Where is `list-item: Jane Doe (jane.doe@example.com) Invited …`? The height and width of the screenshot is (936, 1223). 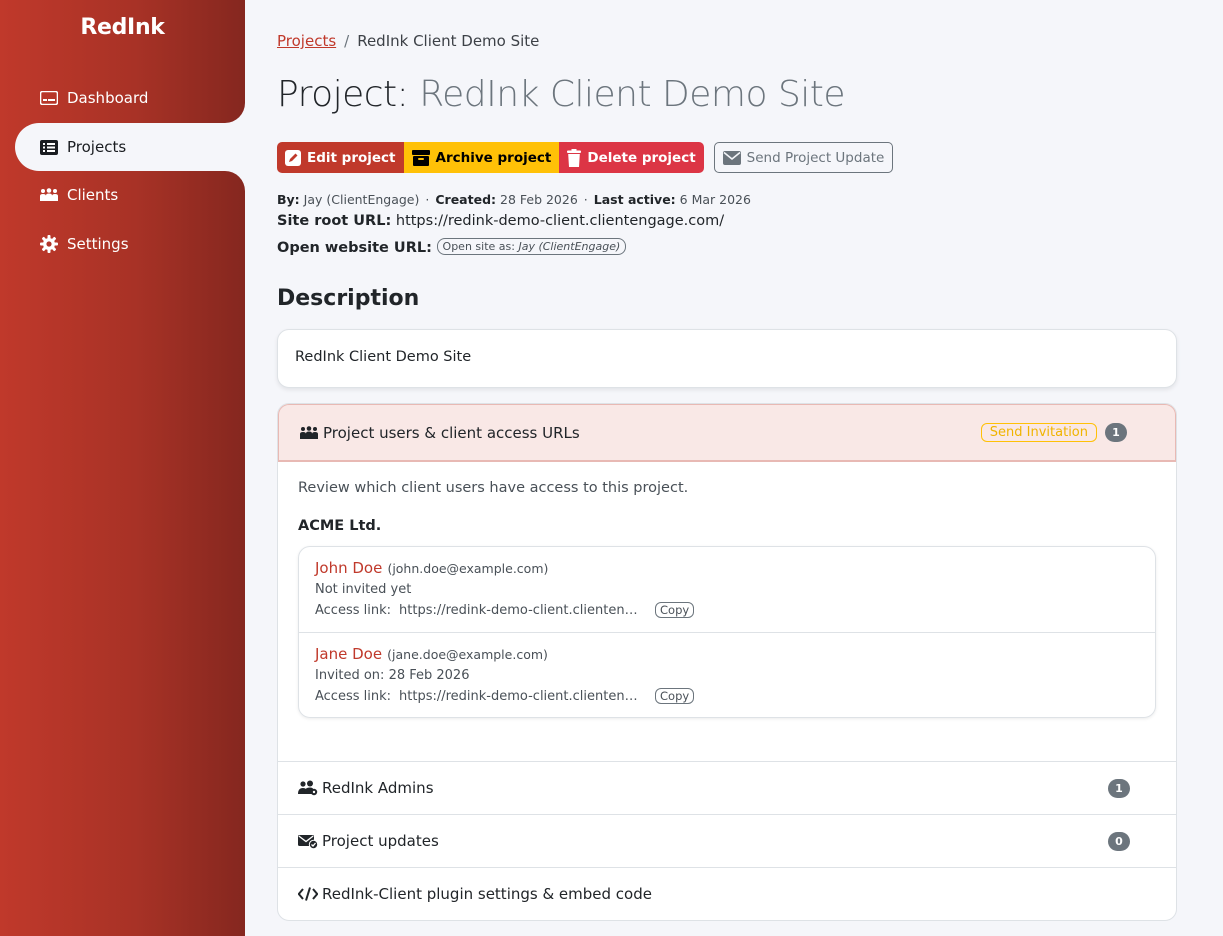 list-item: Jane Doe (jane.doe@example.com) Invited … is located at coordinates (727, 674).